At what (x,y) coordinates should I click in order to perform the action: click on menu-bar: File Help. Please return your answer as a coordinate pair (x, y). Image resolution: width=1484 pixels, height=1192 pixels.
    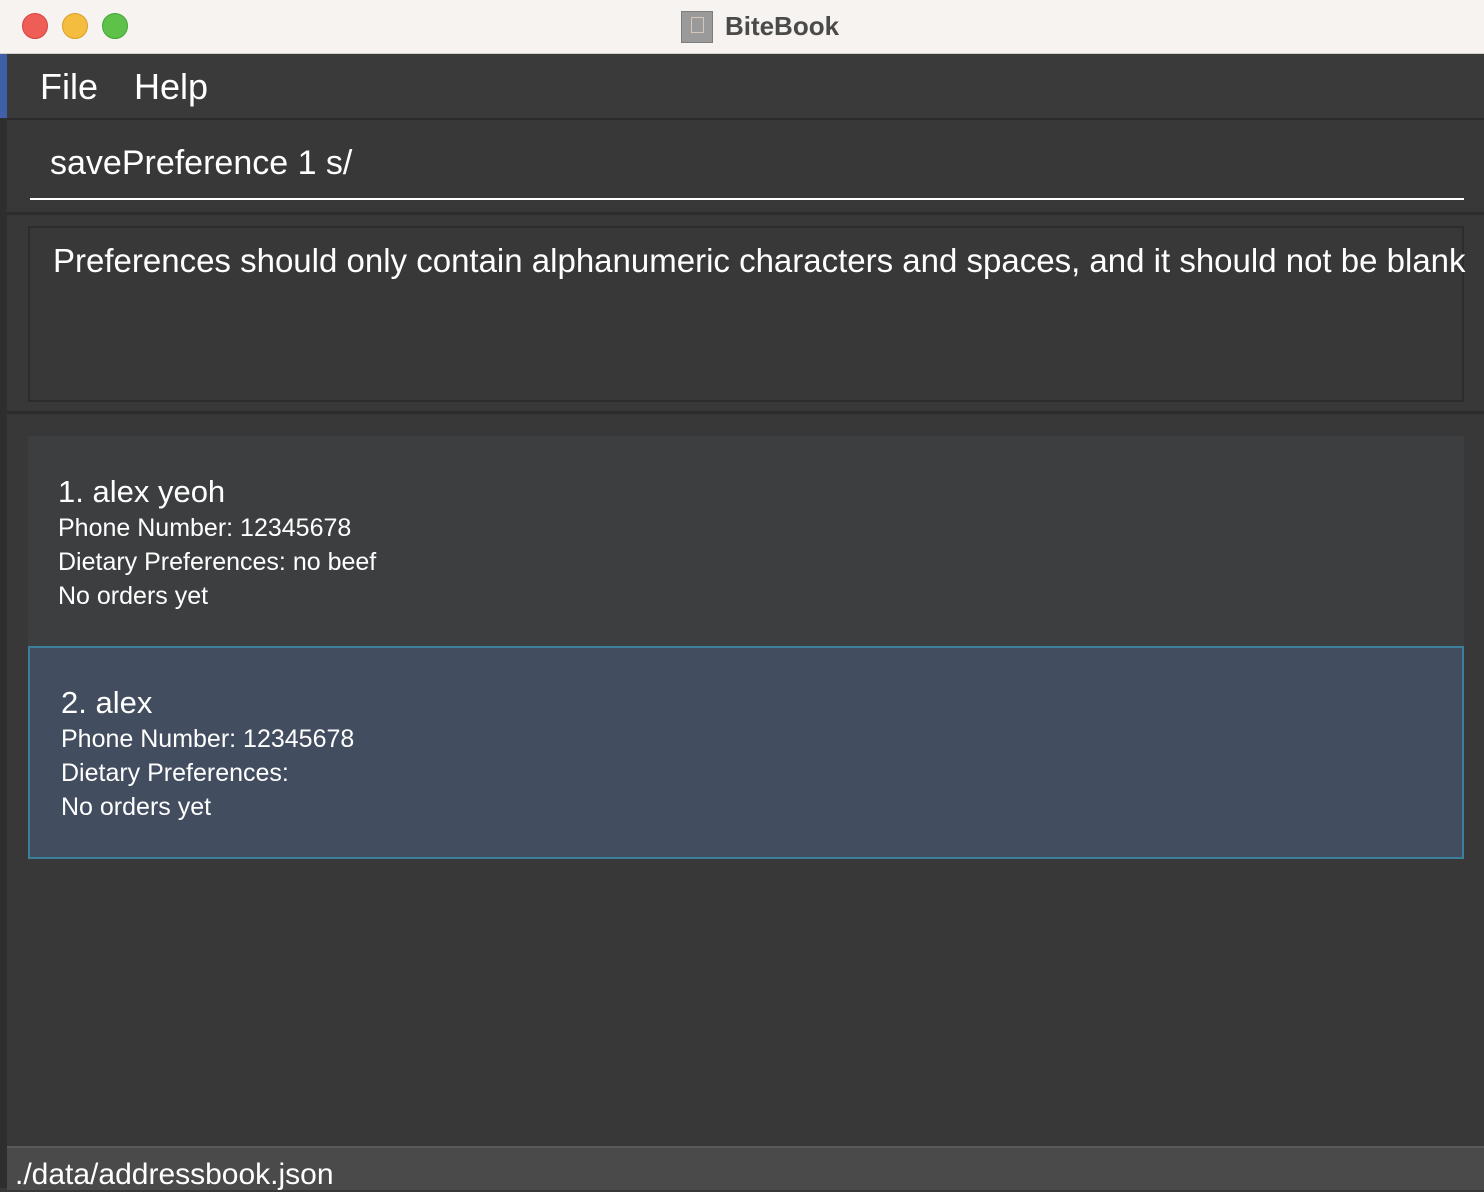
    Looking at the image, I should click on (745, 87).